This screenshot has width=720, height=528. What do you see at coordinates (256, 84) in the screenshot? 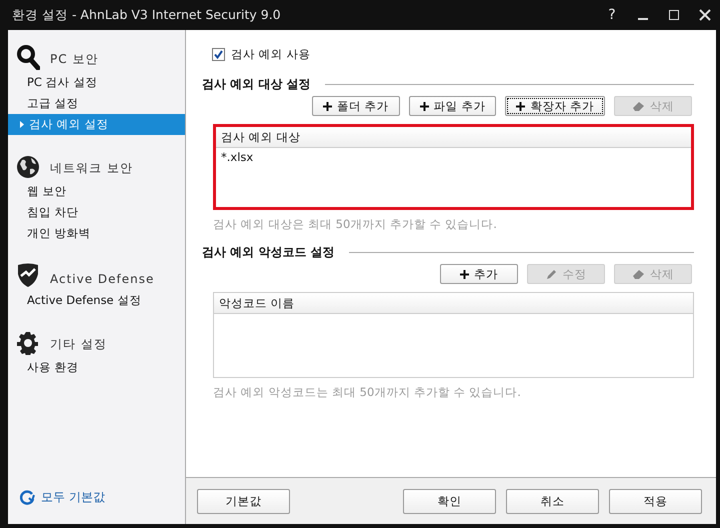
I see `section-title: 검사 예외 대상 설정` at bounding box center [256, 84].